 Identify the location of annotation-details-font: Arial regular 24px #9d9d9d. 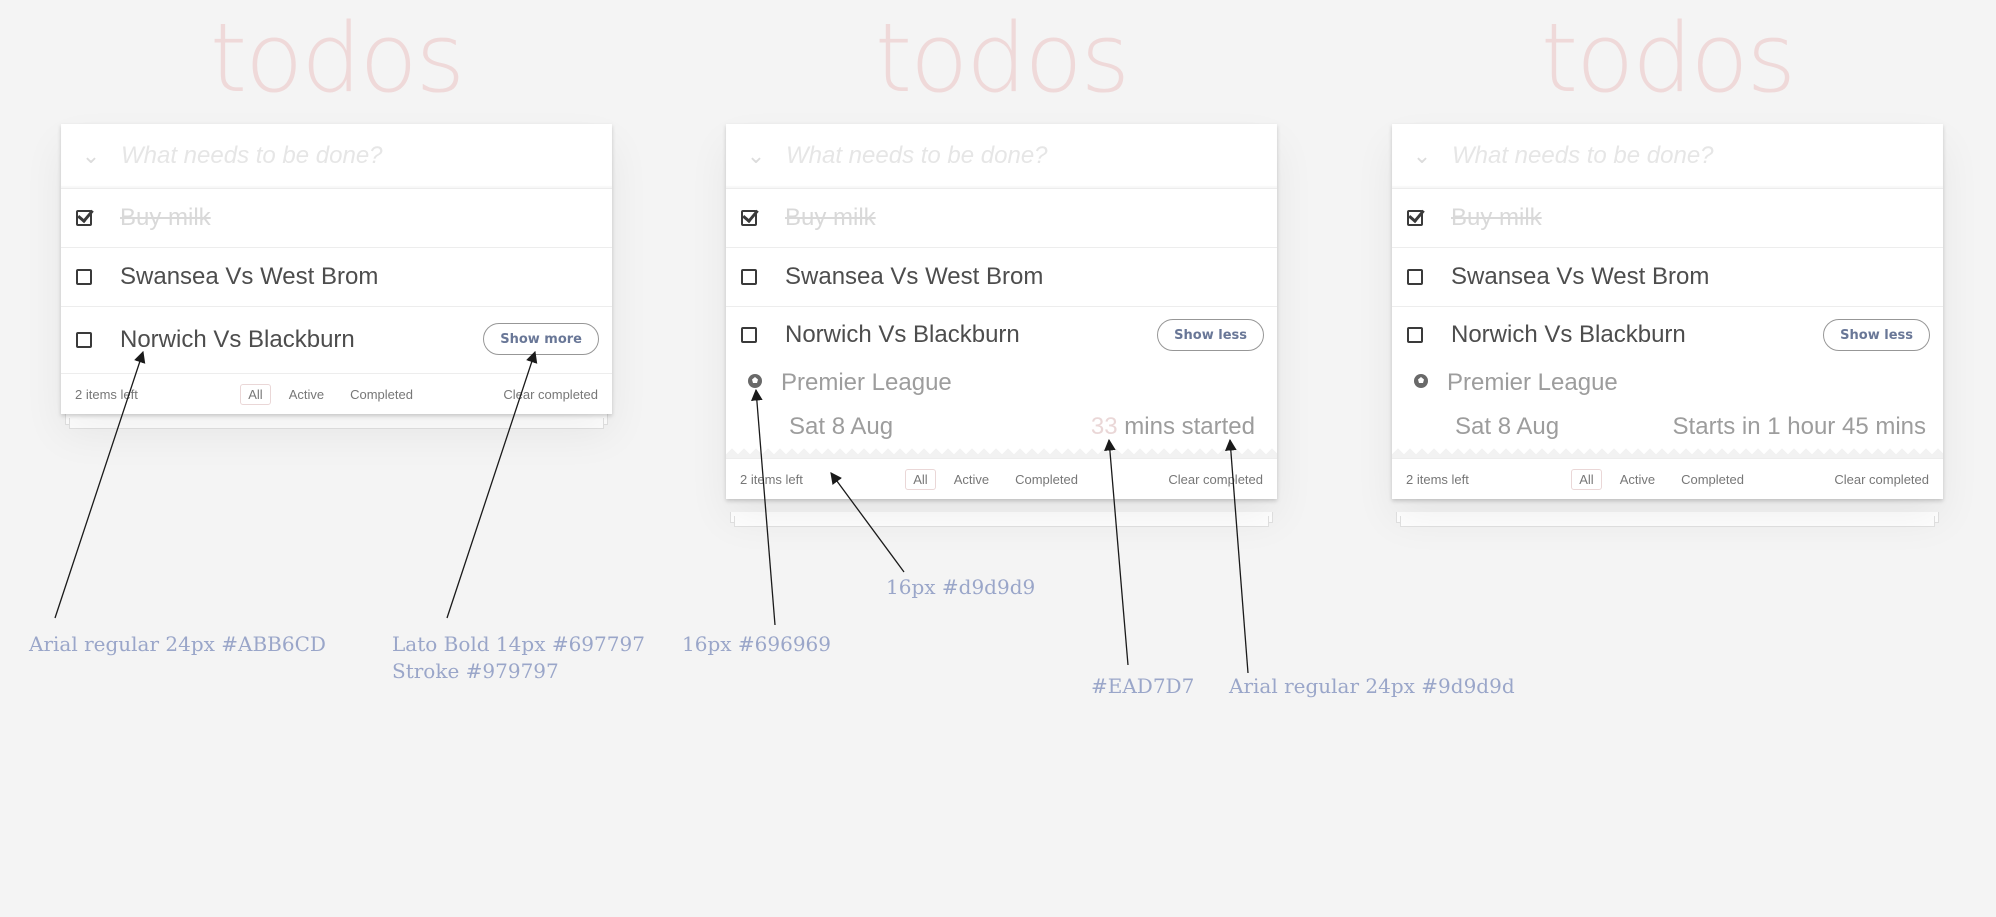
(1372, 686).